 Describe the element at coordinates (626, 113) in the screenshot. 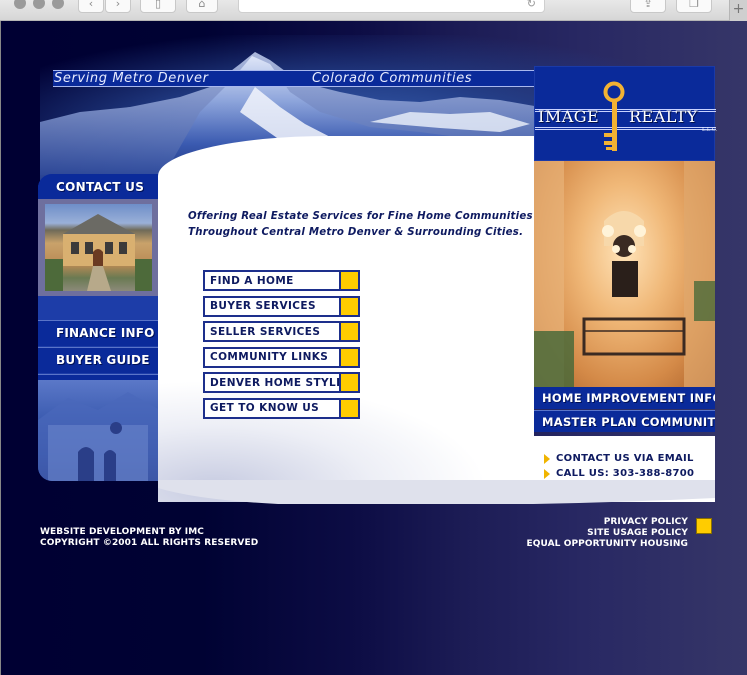

I see `company-logo: IMAGE REALTY L.L.C.` at that location.